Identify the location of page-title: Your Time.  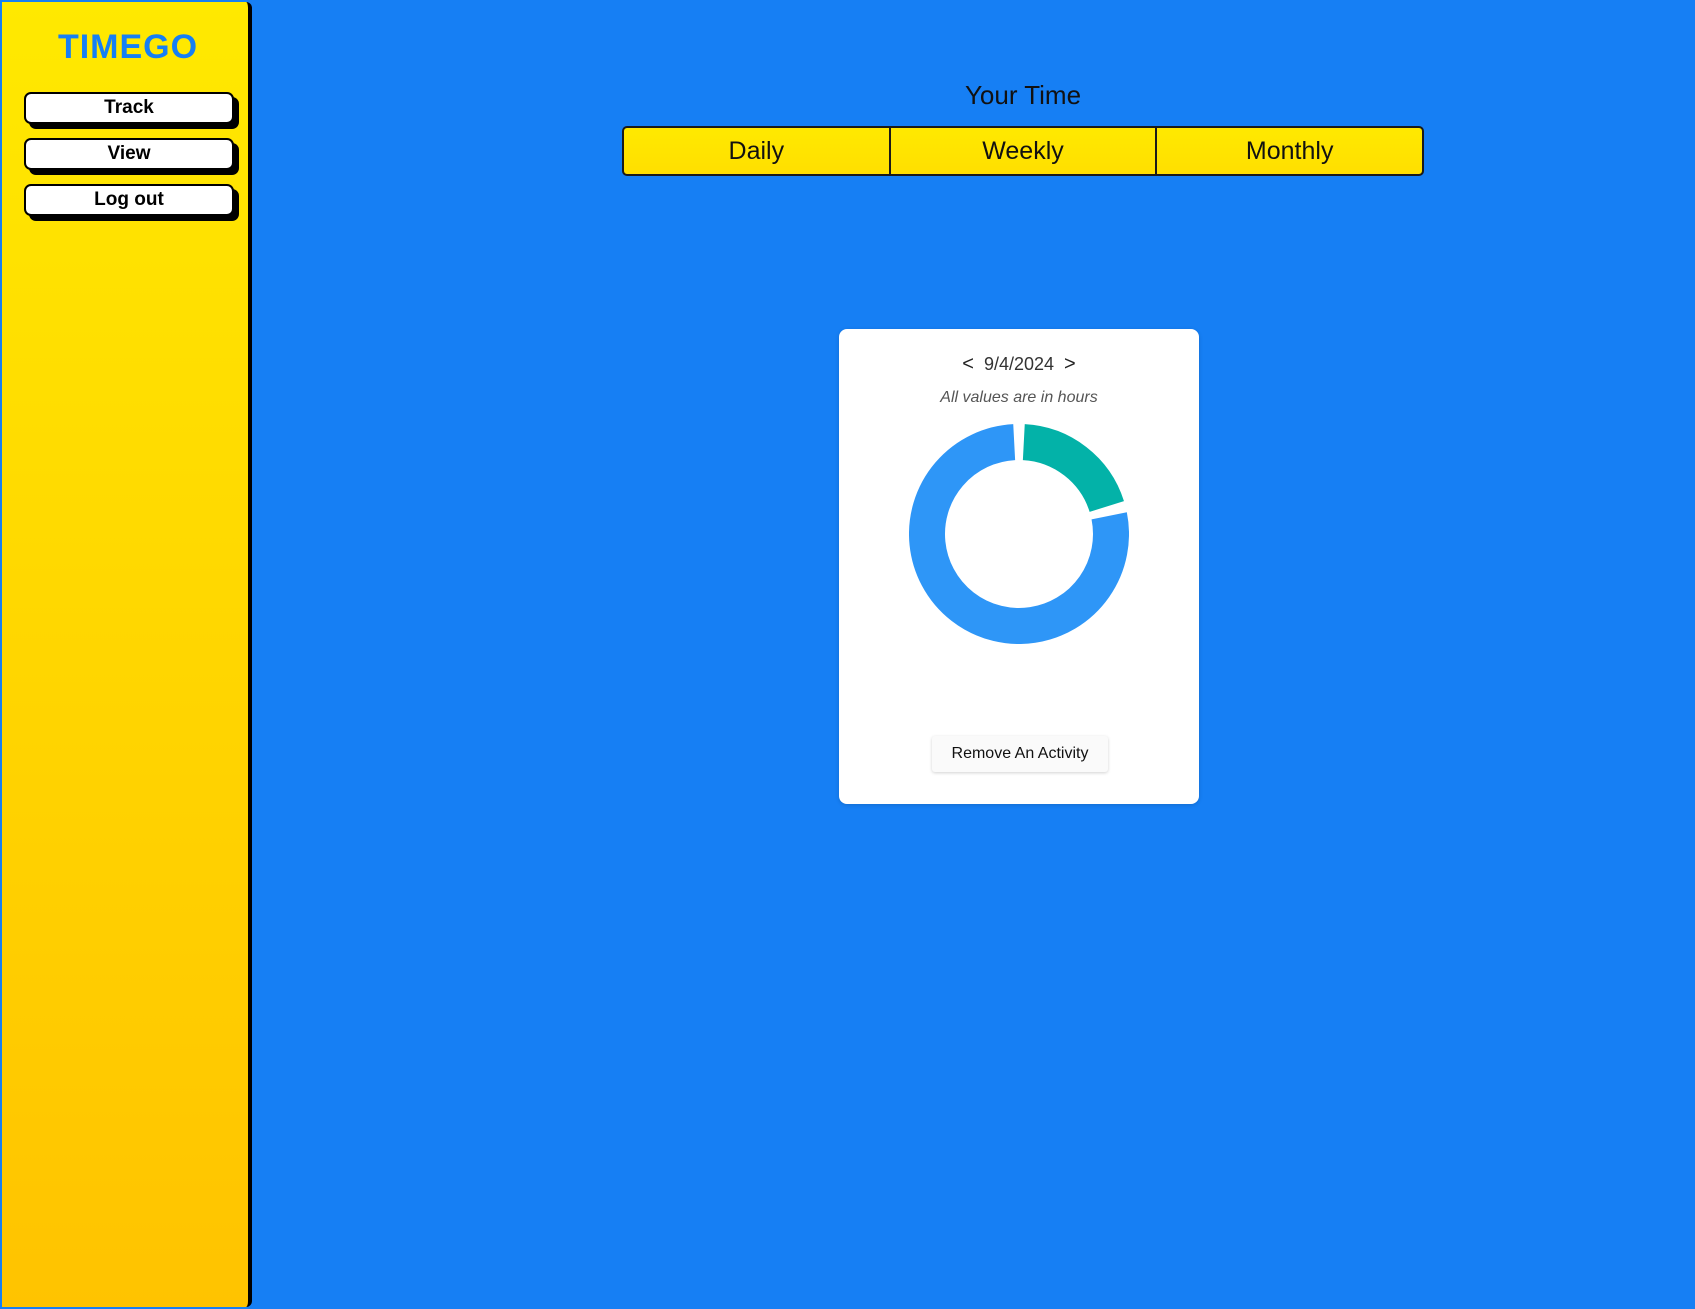
(1023, 95).